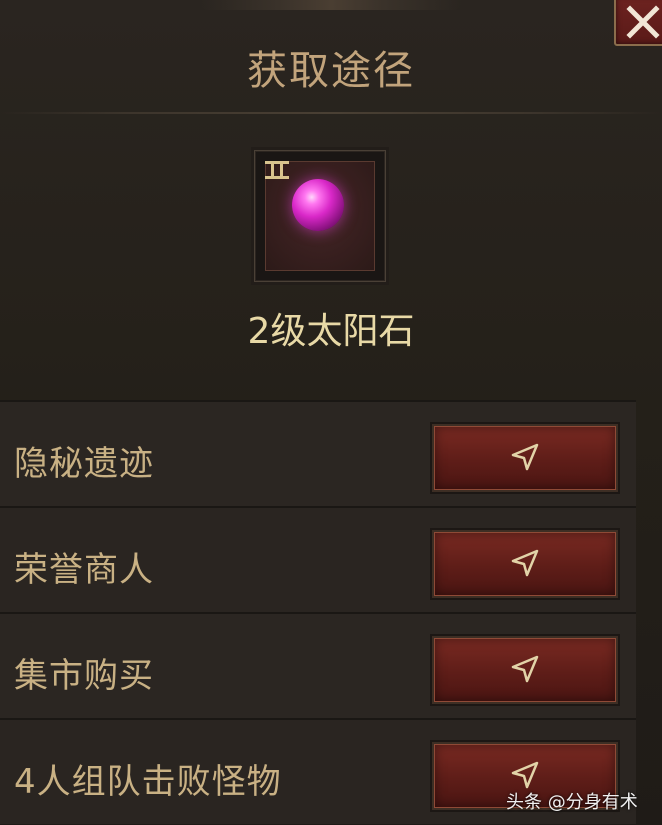 This screenshot has height=825, width=662. What do you see at coordinates (277, 170) in the screenshot?
I see `tier-icon` at bounding box center [277, 170].